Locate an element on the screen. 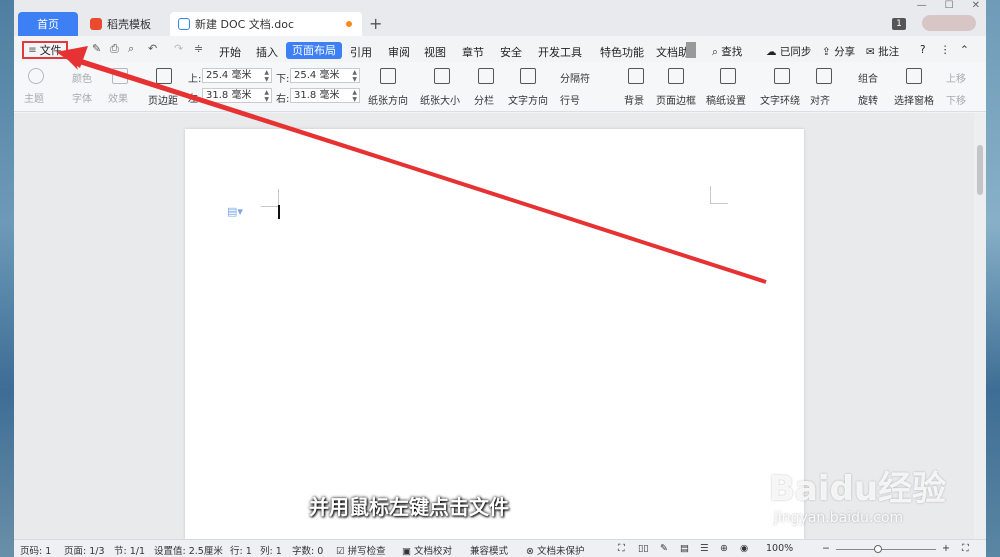 The height and width of the screenshot is (557, 1000). font-theme-button: 字体 is located at coordinates (82, 97).